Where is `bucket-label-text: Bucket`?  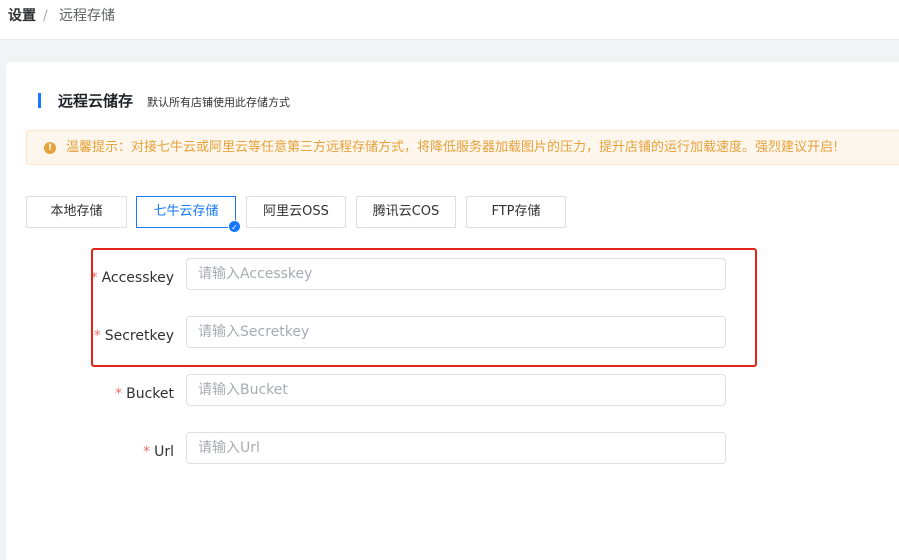
bucket-label-text: Bucket is located at coordinates (150, 394).